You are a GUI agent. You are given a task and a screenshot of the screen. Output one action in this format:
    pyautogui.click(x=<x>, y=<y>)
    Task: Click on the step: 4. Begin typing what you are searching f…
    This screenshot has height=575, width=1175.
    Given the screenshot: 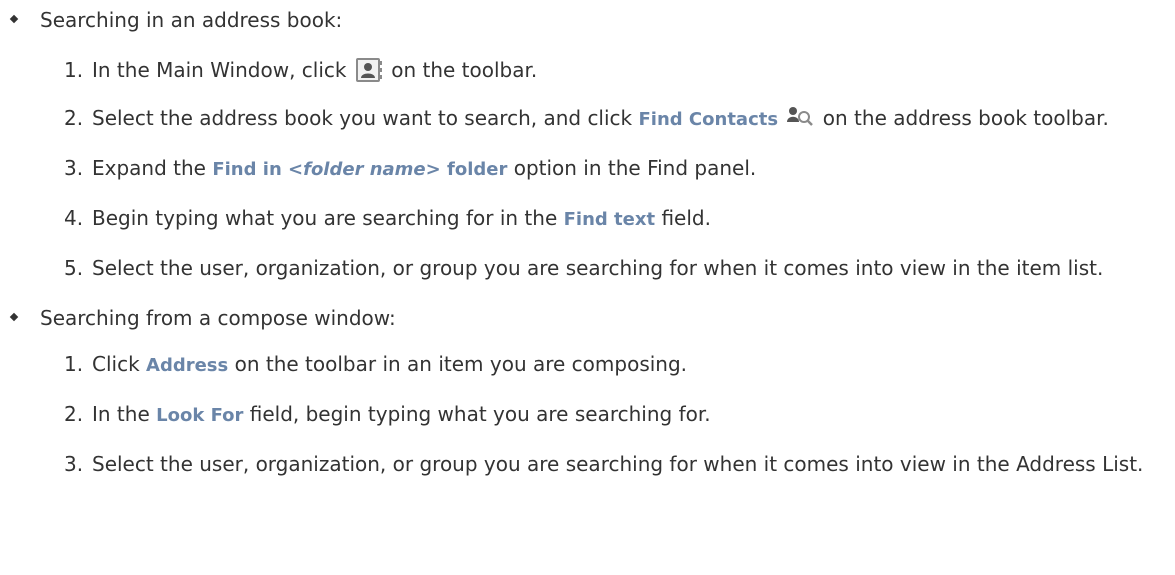 What is the action you would take?
    pyautogui.click(x=576, y=219)
    